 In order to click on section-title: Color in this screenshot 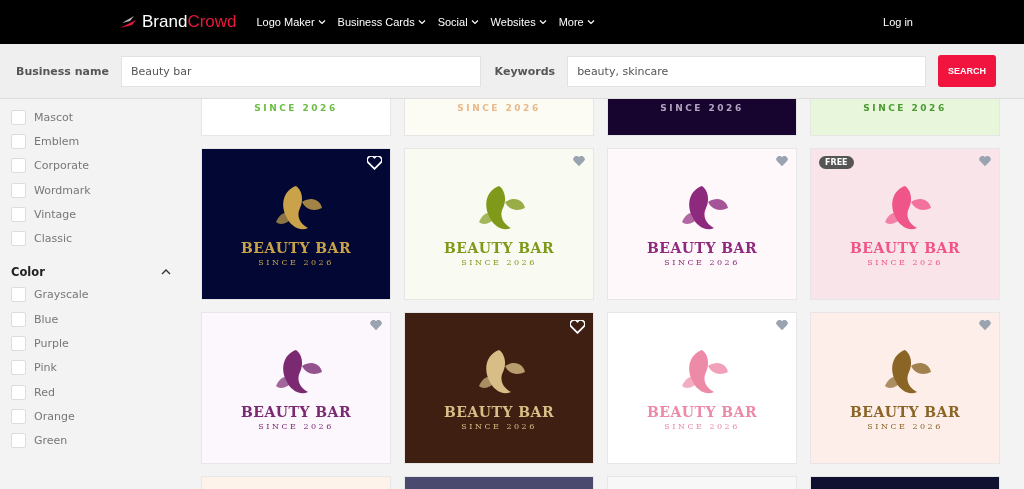, I will do `click(28, 271)`.